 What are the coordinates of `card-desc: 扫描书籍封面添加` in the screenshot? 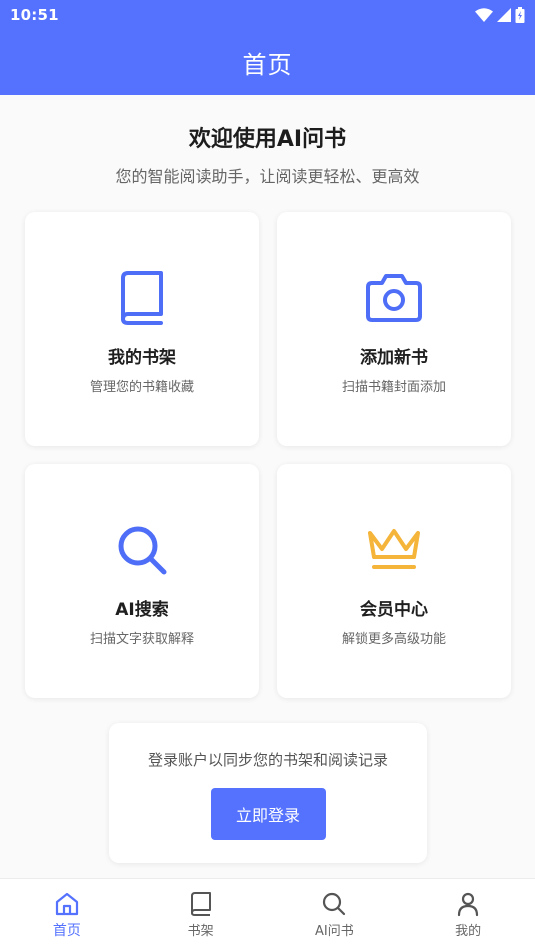 It's located at (393, 387).